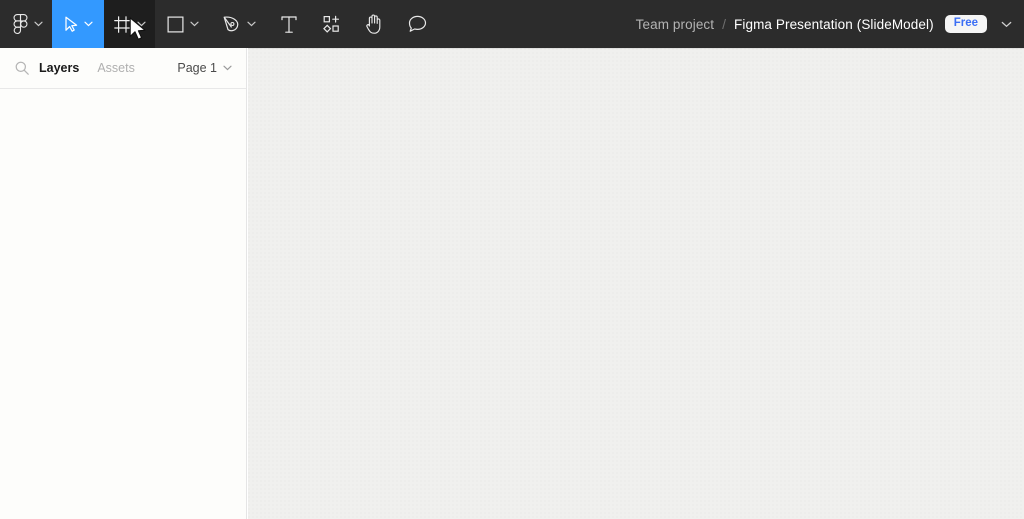 This screenshot has width=1024, height=519. I want to click on move-tool-button, so click(78, 24).